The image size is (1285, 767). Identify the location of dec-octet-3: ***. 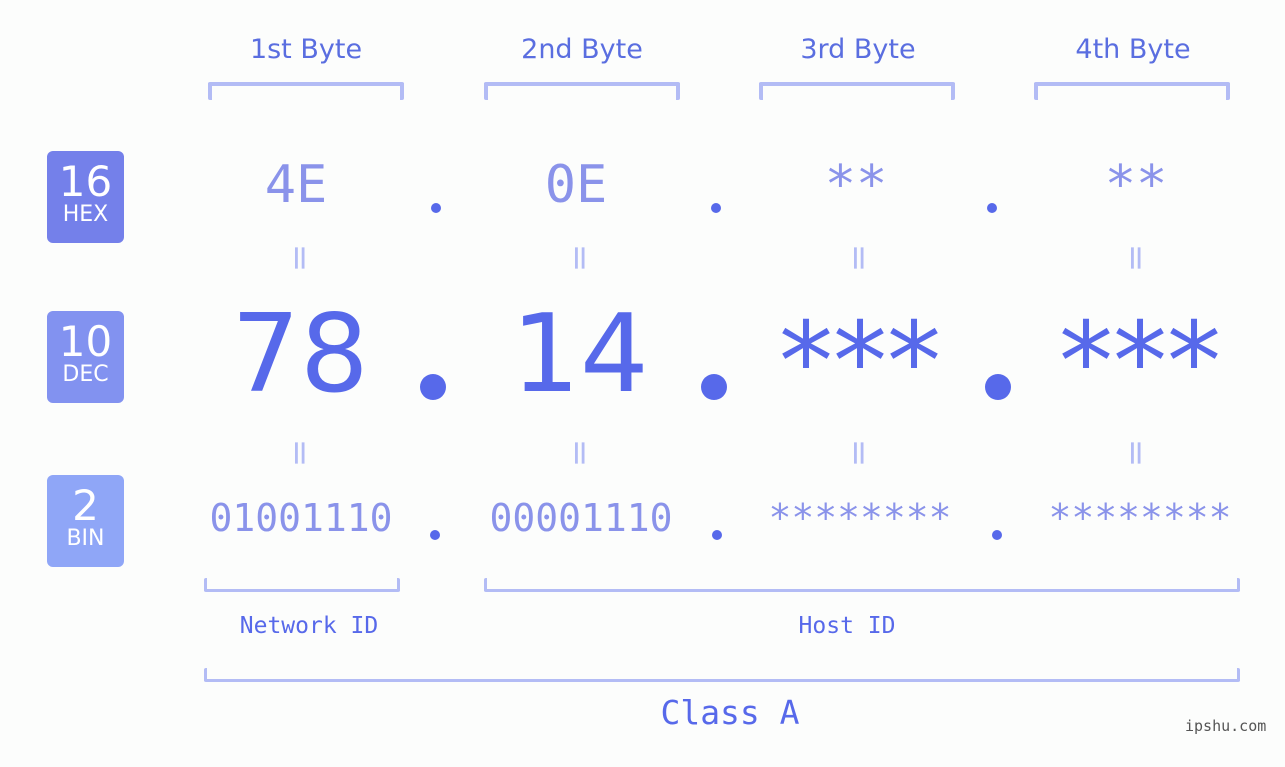
(860, 362).